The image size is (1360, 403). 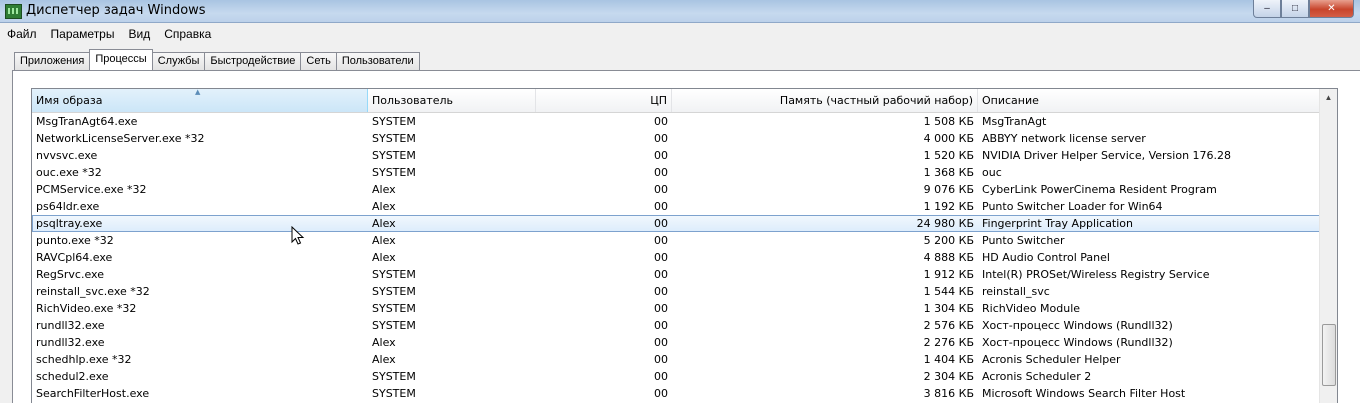 I want to click on vertical-scrollbar: ▲, so click(x=1328, y=246).